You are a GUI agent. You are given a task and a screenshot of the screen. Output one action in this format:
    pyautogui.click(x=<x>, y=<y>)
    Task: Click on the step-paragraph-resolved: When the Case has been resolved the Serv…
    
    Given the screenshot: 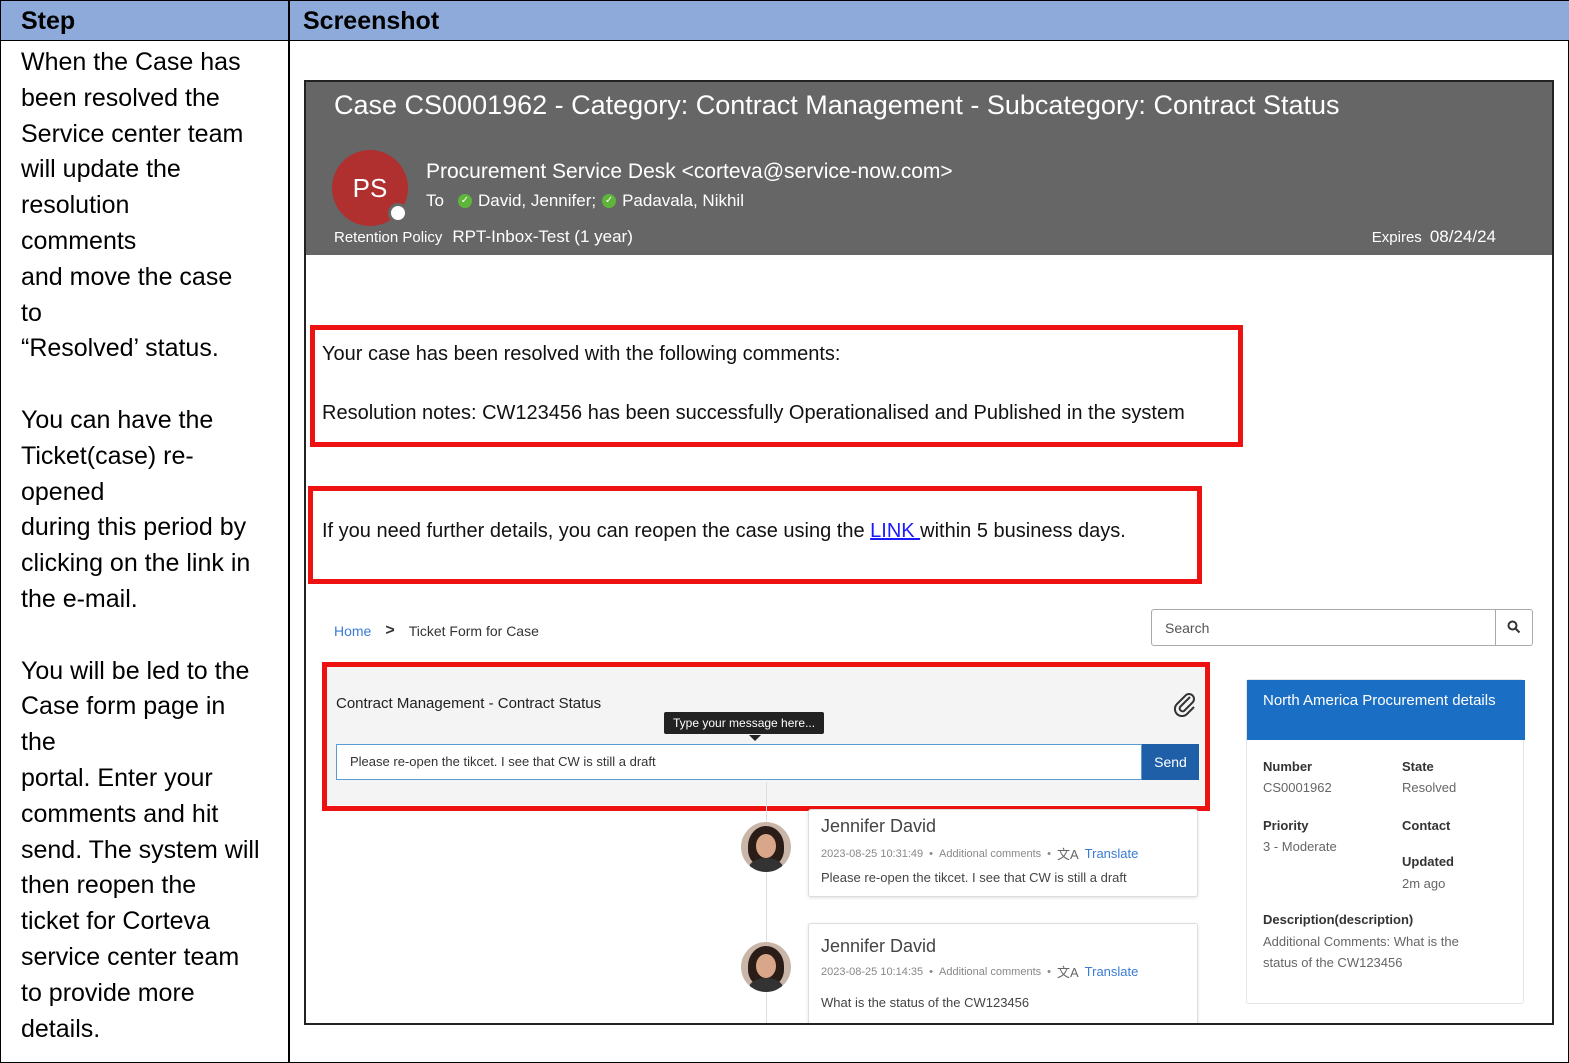 What is the action you would take?
    pyautogui.click(x=132, y=205)
    